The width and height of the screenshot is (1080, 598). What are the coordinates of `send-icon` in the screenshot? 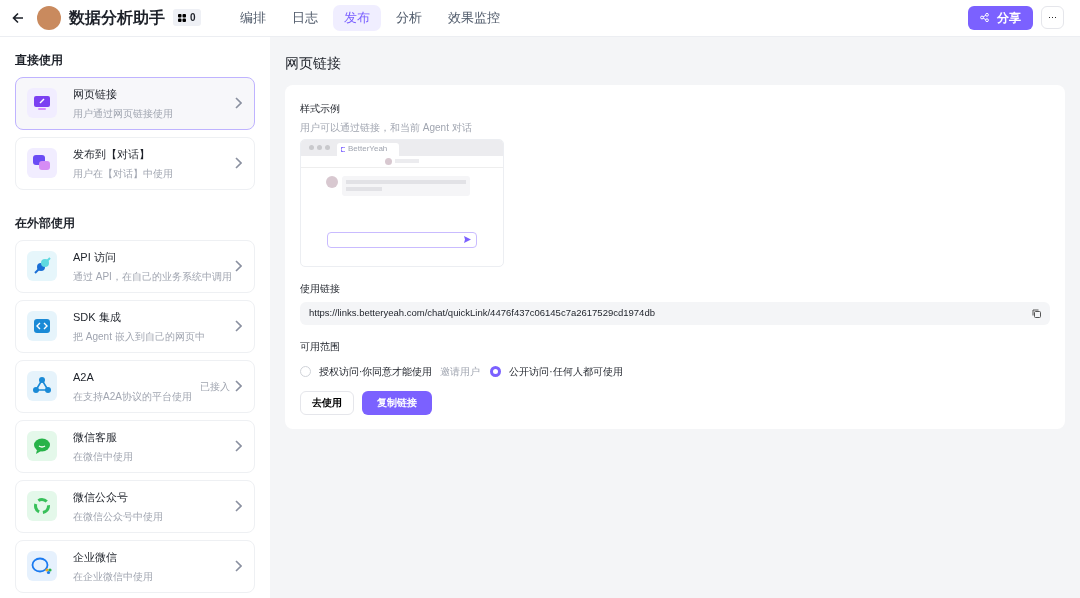 It's located at (467, 240).